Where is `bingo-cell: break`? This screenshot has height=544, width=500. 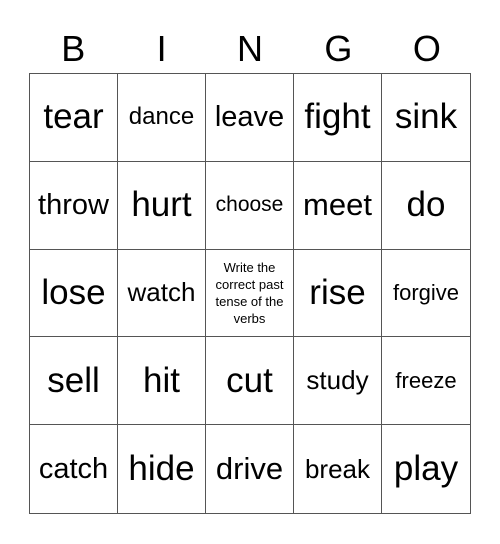
bingo-cell: break is located at coordinates (338, 469).